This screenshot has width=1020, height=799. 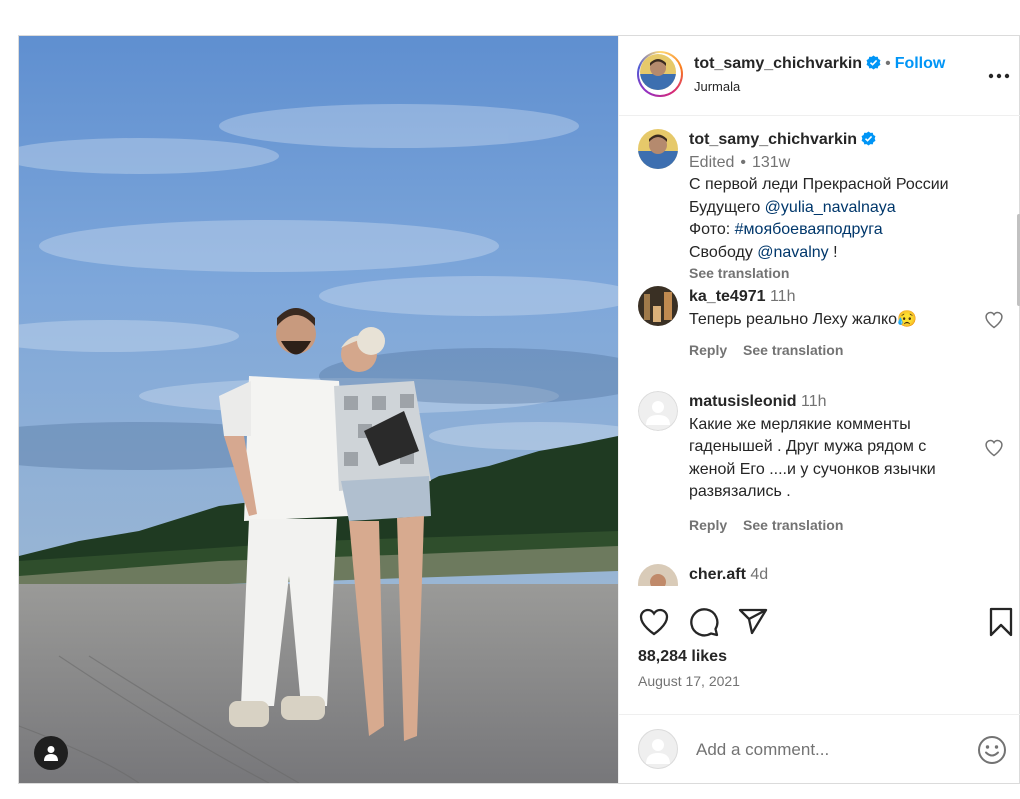 I want to click on caption-edited: Edited, so click(x=712, y=162).